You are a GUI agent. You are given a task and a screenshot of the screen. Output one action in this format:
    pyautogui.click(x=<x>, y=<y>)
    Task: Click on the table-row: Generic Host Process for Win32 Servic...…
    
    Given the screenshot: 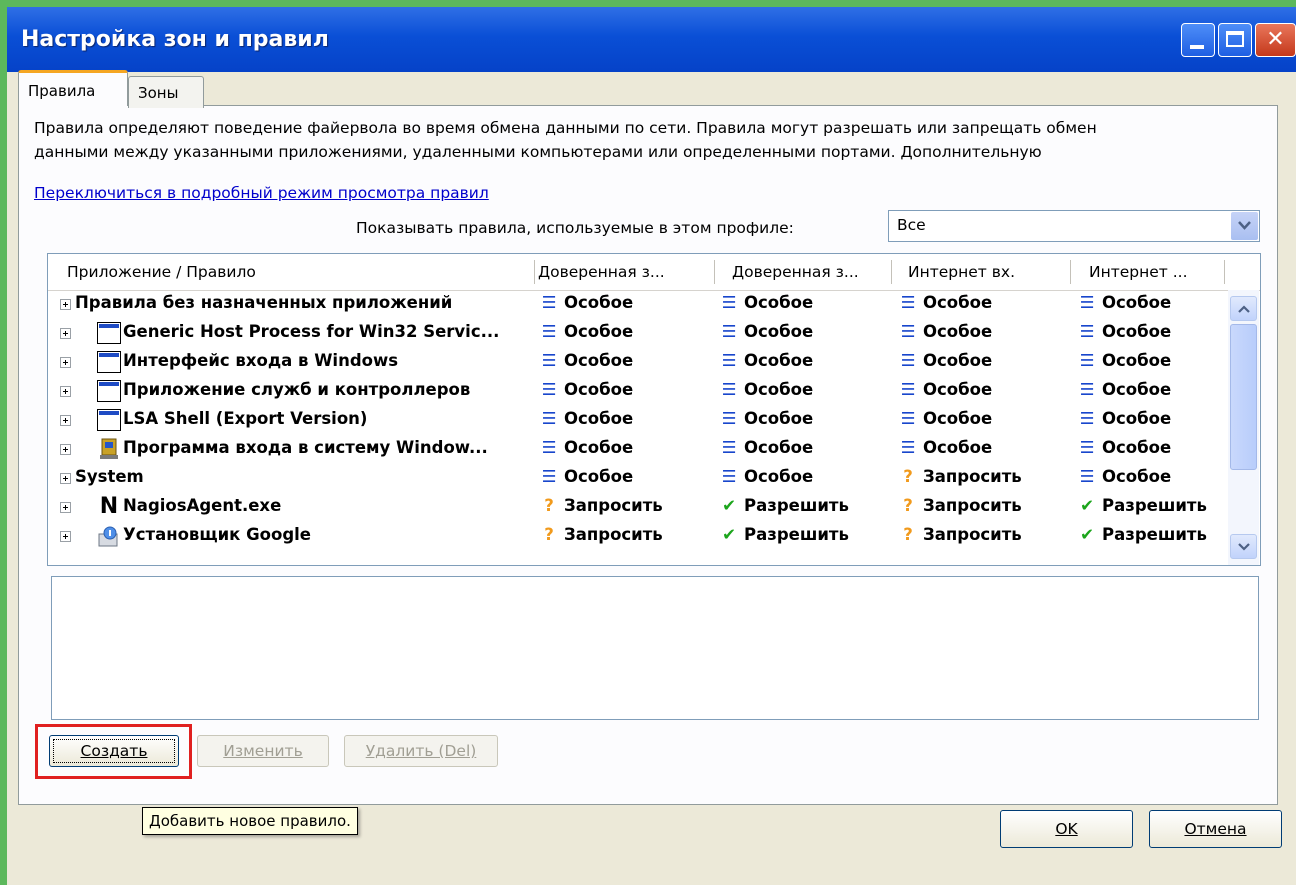 What is the action you would take?
    pyautogui.click(x=638, y=333)
    